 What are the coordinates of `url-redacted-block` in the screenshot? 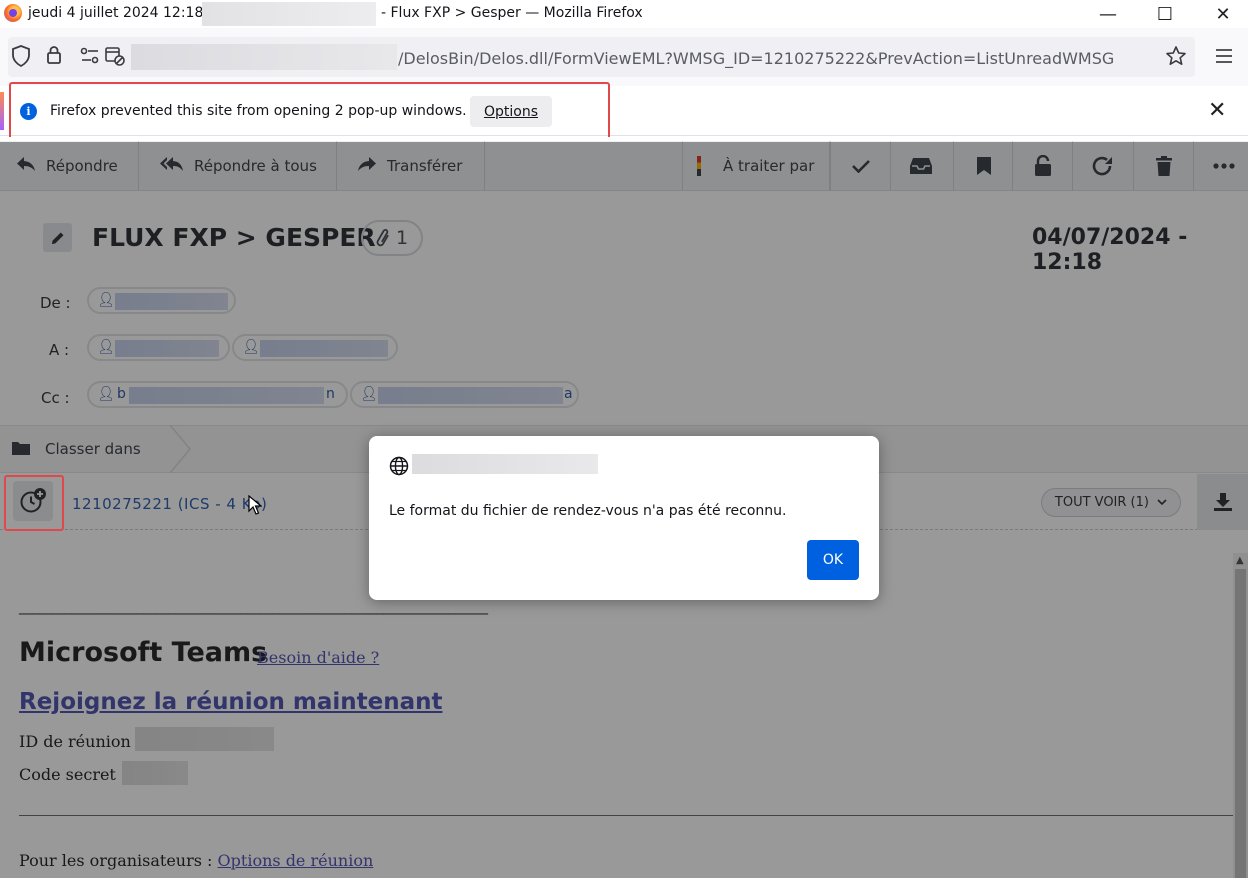 It's located at (264, 57).